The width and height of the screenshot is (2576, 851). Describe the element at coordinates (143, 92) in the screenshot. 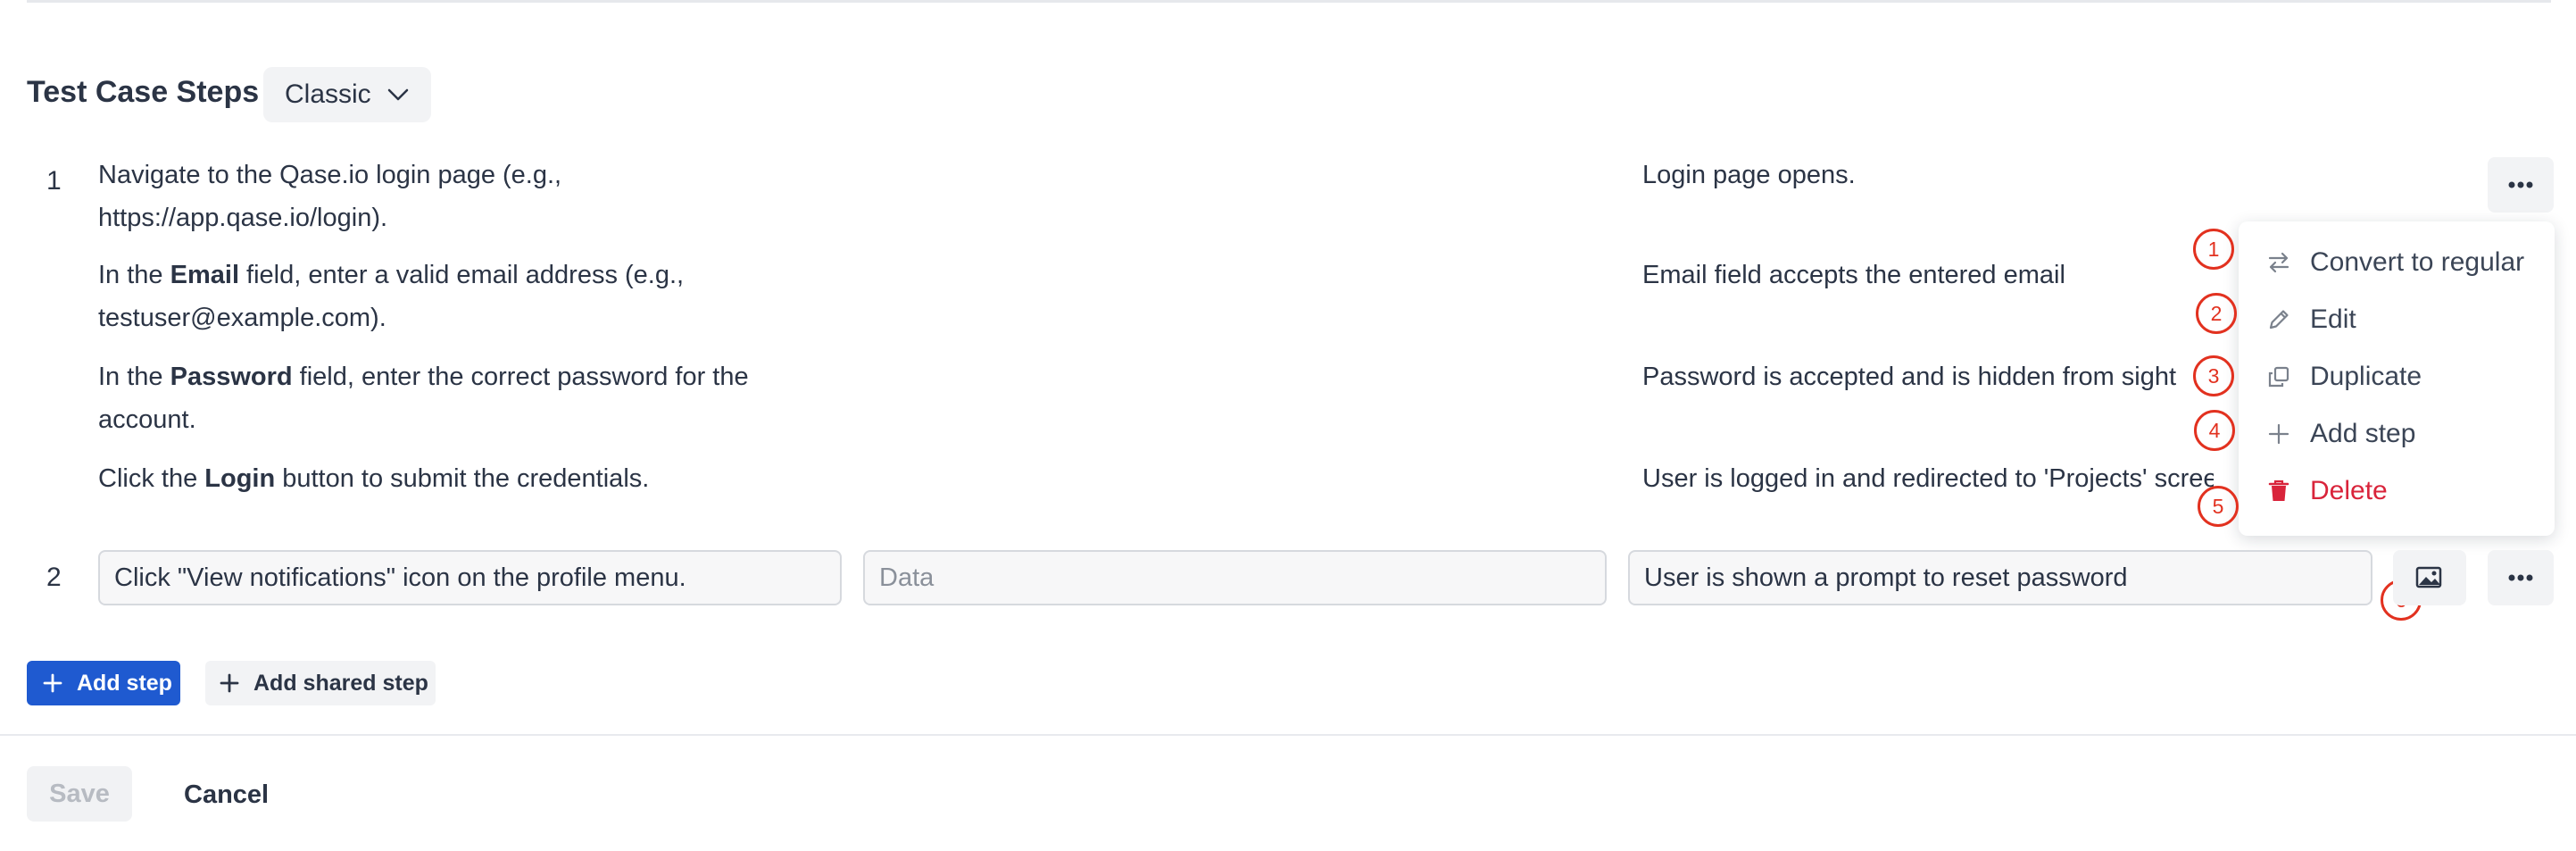

I see `section-title: Test Case Steps` at that location.